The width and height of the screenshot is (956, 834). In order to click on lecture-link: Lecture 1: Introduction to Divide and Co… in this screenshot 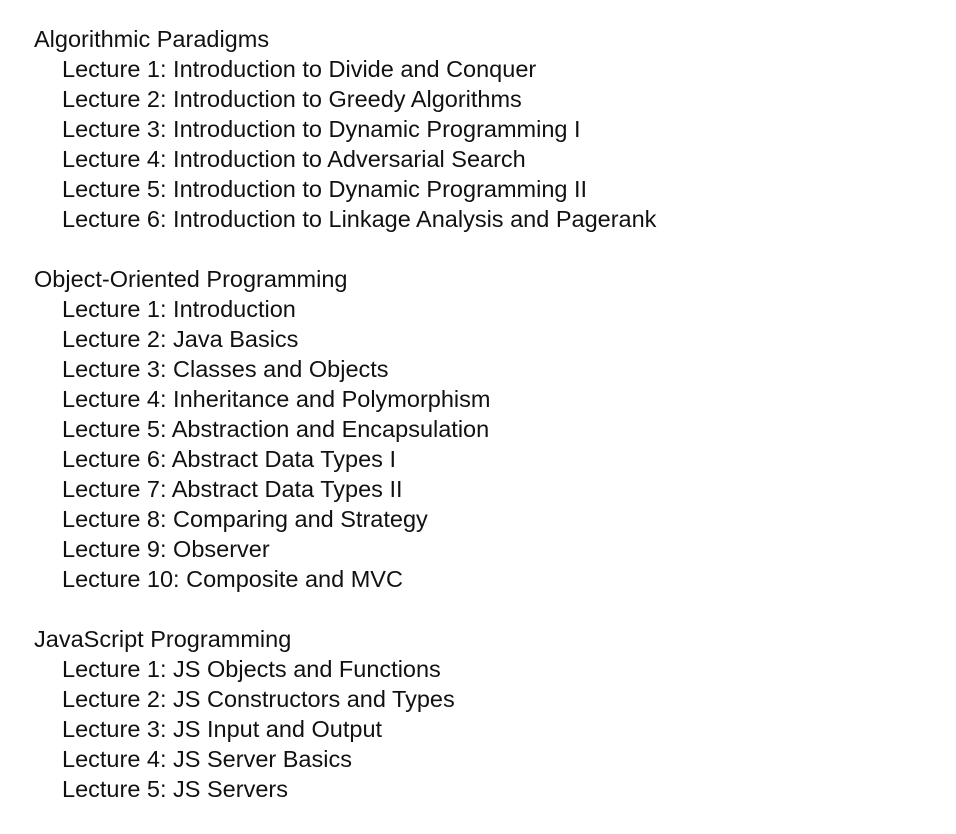, I will do `click(299, 69)`.